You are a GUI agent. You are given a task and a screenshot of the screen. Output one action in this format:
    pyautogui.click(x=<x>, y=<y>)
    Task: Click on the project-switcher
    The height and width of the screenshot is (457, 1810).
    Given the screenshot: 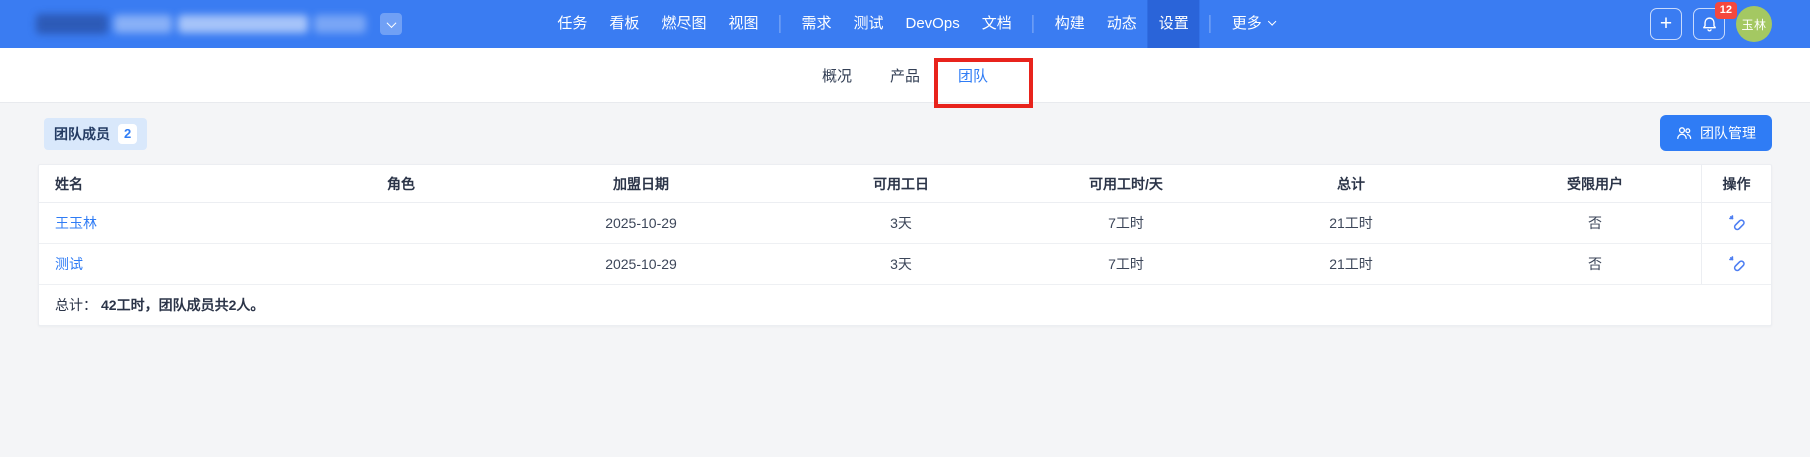 What is the action you would take?
    pyautogui.click(x=219, y=24)
    